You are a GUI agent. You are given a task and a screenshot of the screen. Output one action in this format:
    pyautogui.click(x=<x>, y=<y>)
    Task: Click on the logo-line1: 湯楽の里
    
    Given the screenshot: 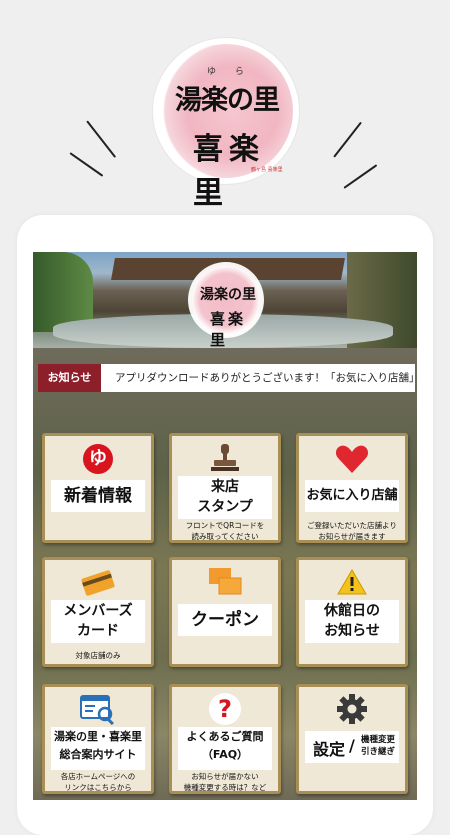 What is the action you would take?
    pyautogui.click(x=227, y=100)
    